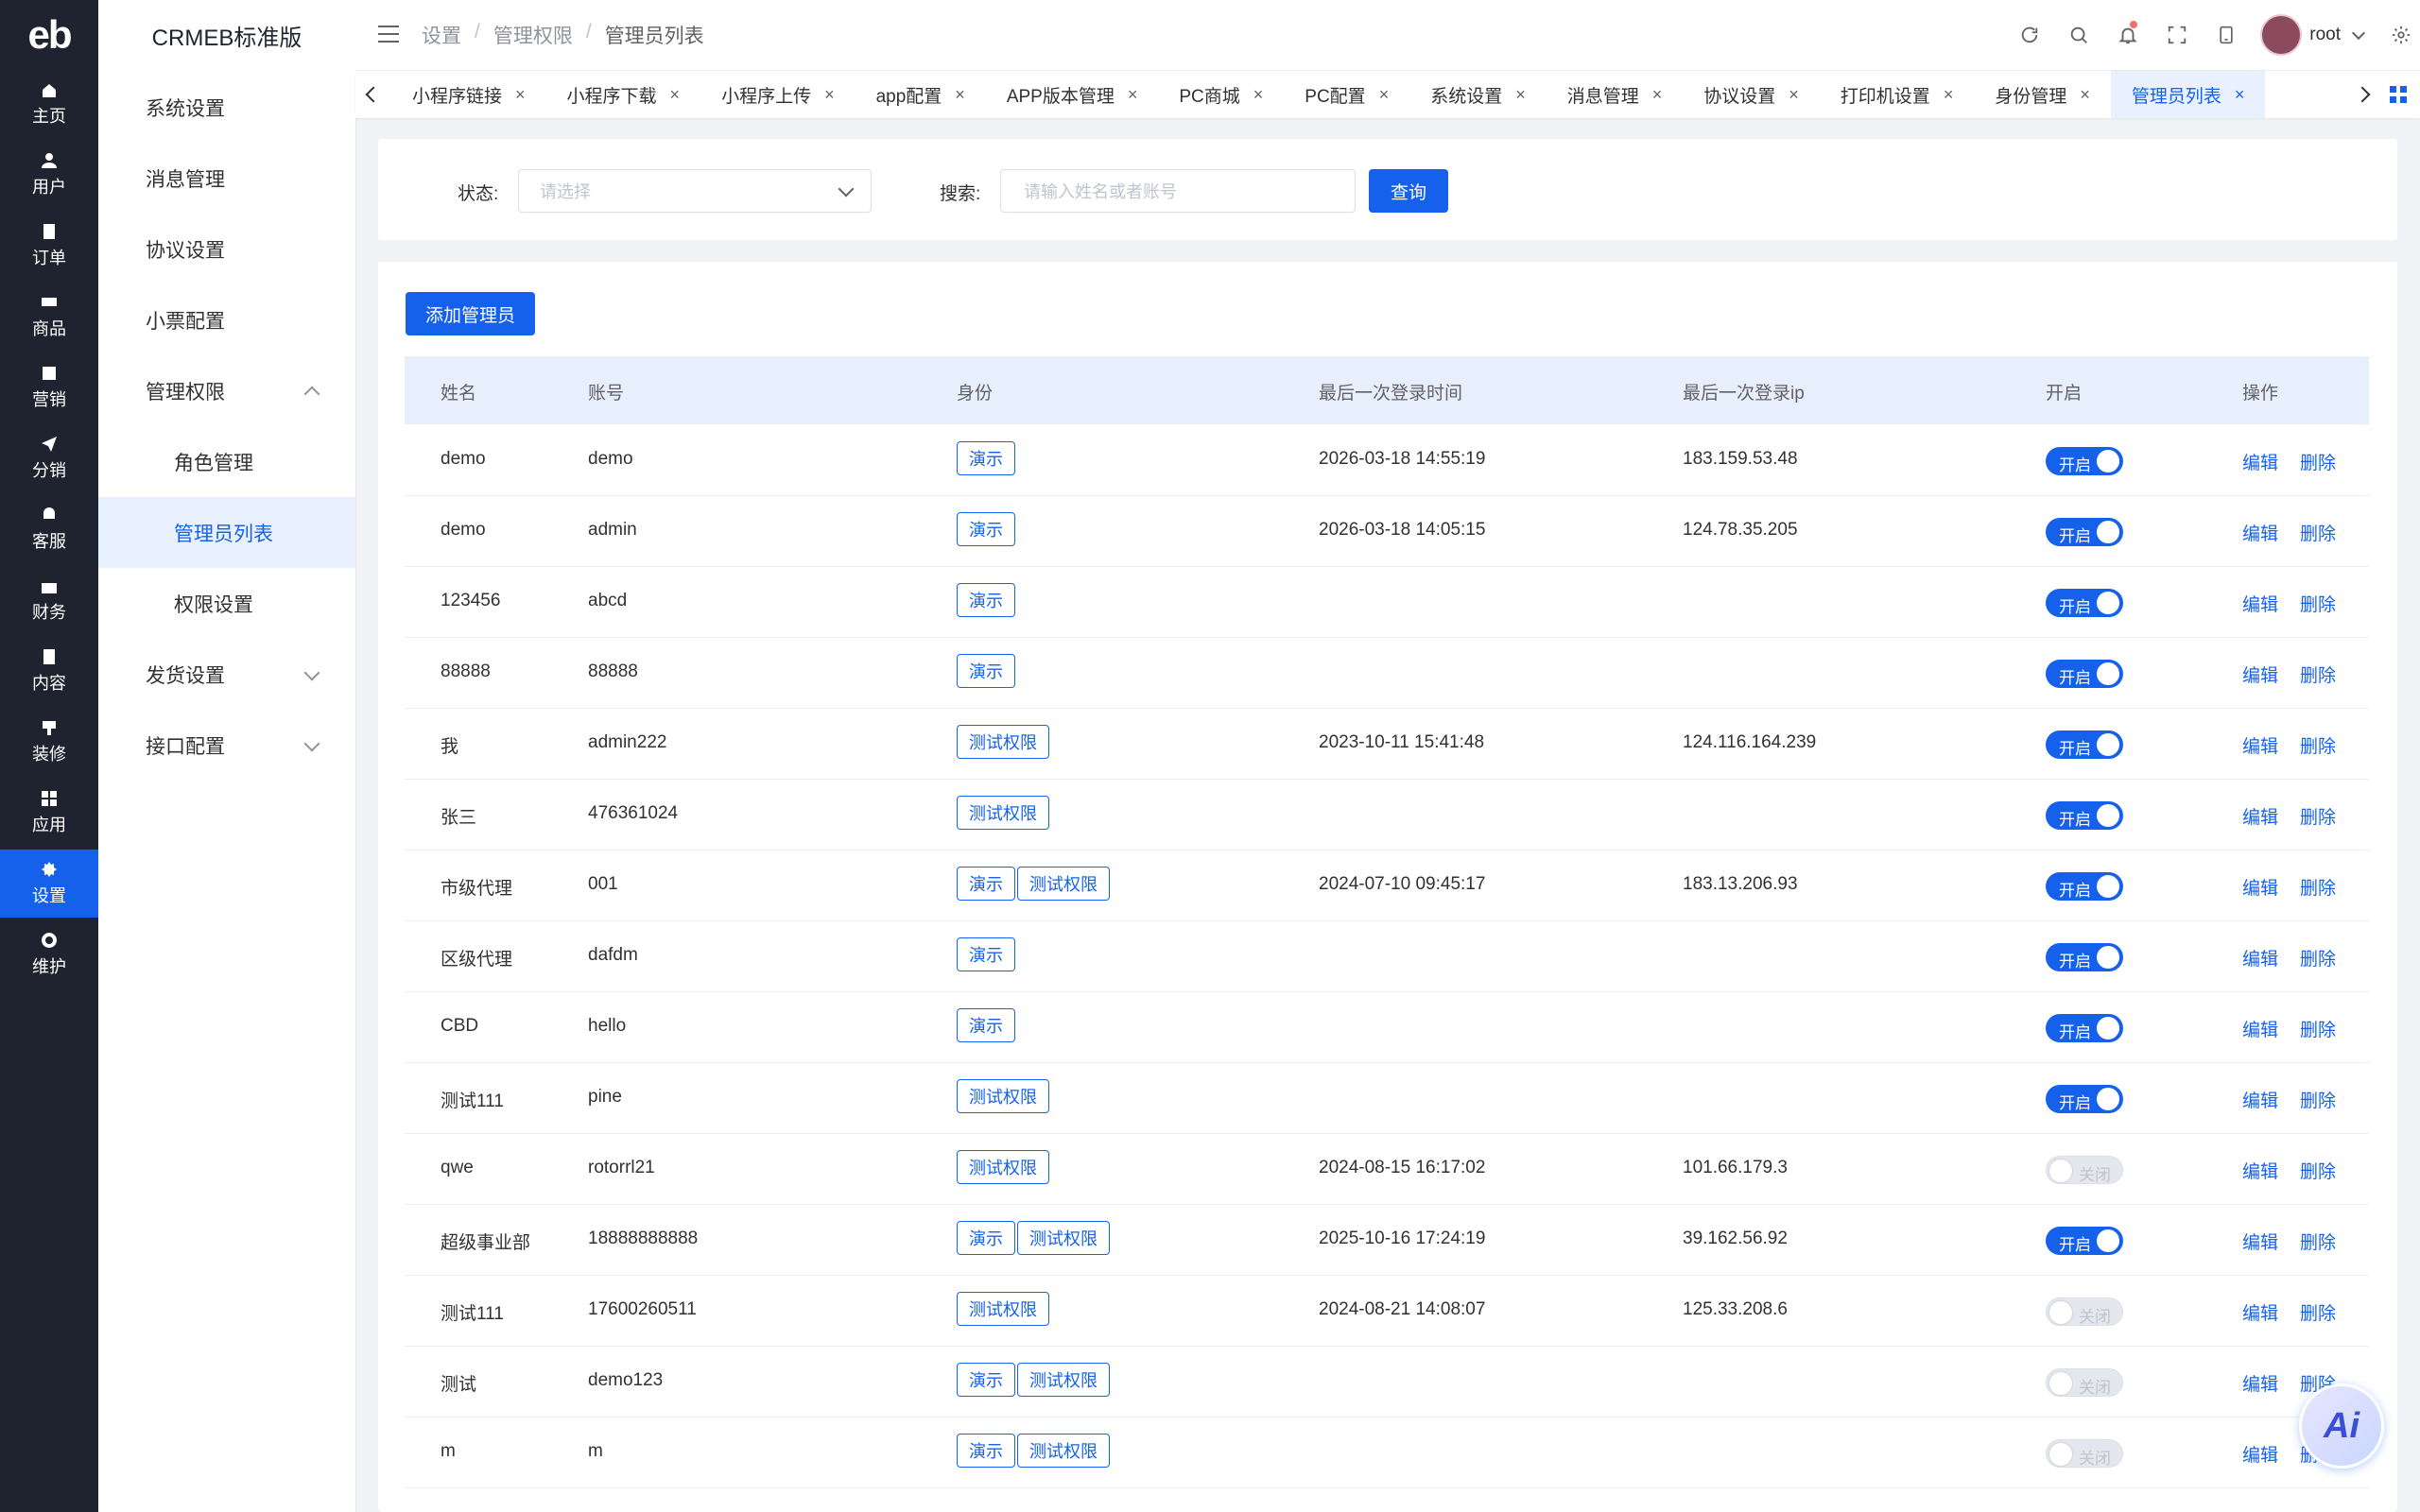  Describe the element at coordinates (49, 458) in the screenshot. I see `rail-item-distribution: 分销` at that location.